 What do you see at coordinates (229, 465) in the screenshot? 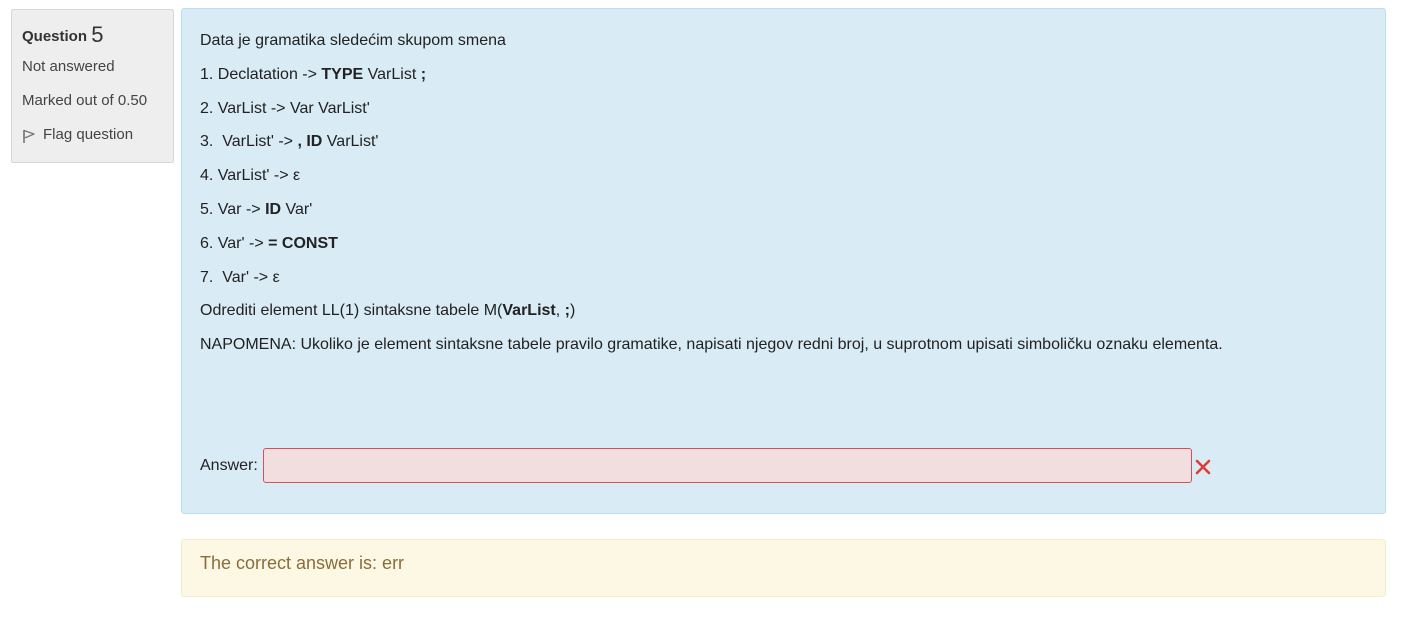
I see `answer-label: Answer:` at bounding box center [229, 465].